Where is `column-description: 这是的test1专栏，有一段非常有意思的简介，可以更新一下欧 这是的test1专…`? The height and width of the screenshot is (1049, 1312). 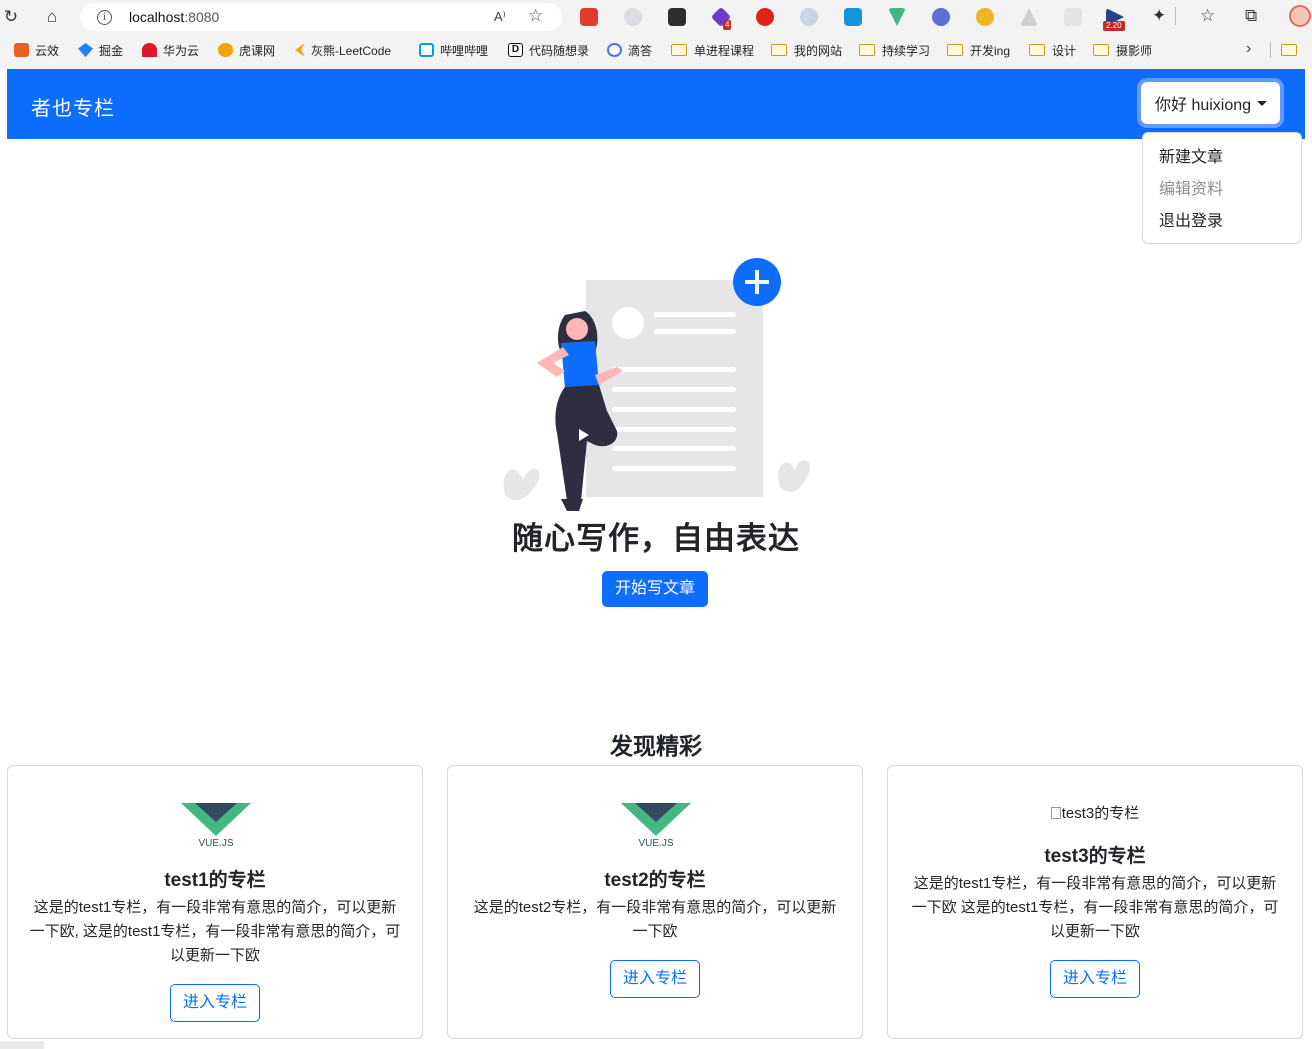
column-description: 这是的test1专栏，有一段非常有意思的简介，可以更新一下欧 这是的test1专… is located at coordinates (1095, 907).